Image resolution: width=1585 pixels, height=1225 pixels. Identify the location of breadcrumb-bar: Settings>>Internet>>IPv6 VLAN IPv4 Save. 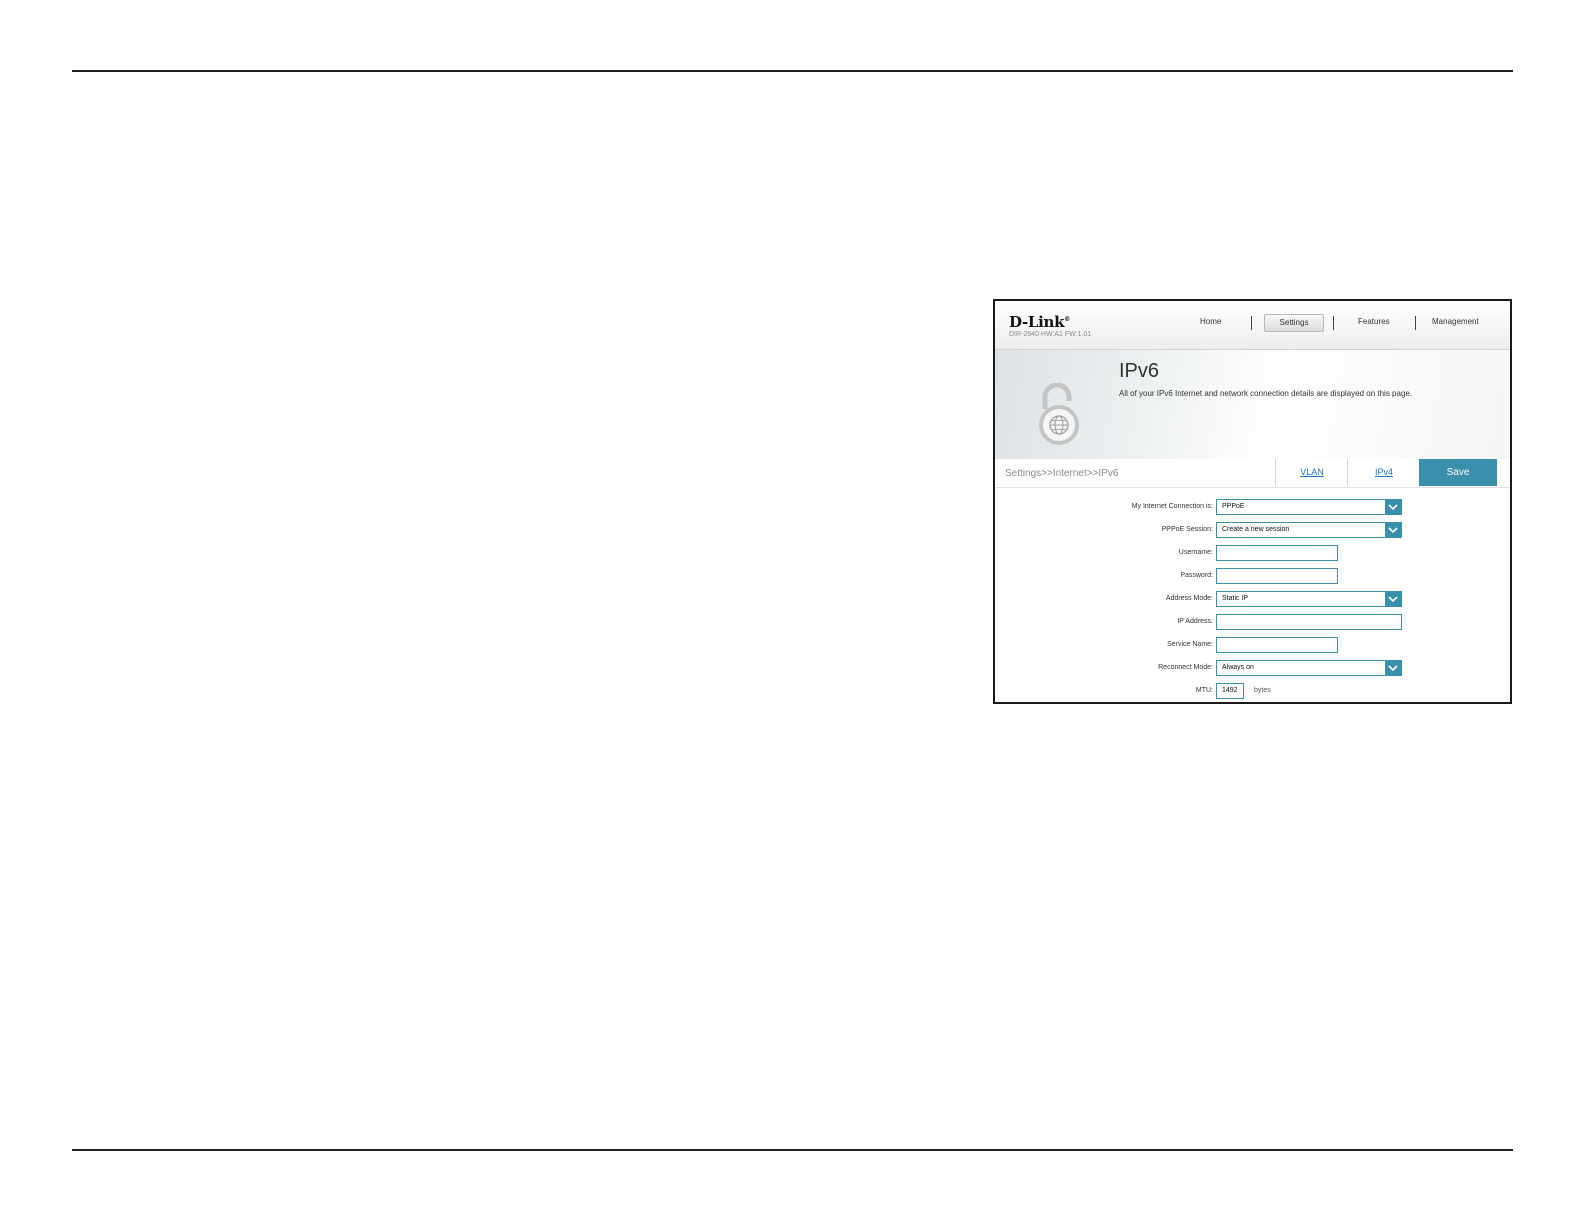
(1252, 473).